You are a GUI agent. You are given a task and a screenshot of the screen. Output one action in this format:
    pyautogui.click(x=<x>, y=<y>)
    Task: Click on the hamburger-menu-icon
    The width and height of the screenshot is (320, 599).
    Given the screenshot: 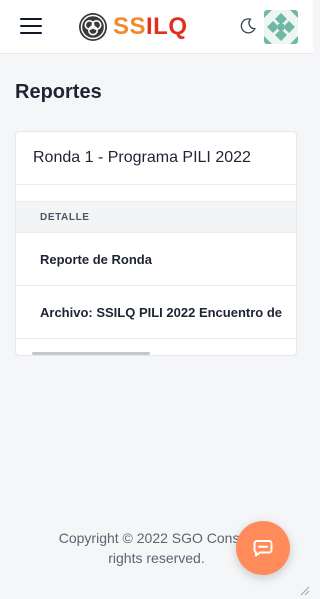 What is the action you would take?
    pyautogui.click(x=31, y=26)
    